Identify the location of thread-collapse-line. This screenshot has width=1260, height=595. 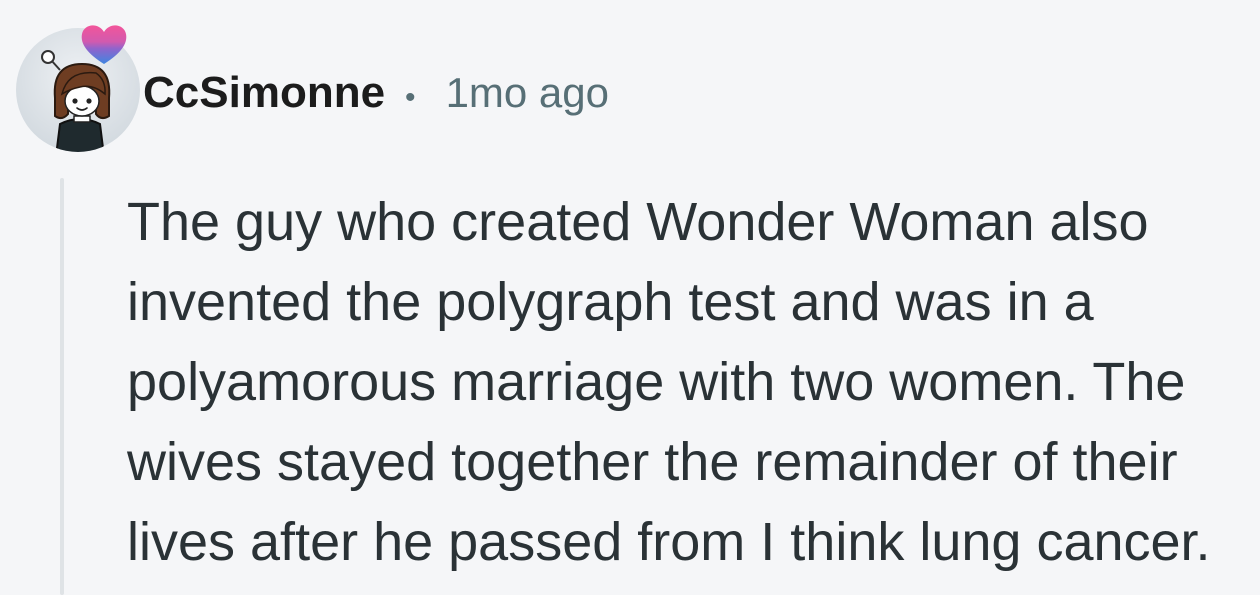
(62, 386).